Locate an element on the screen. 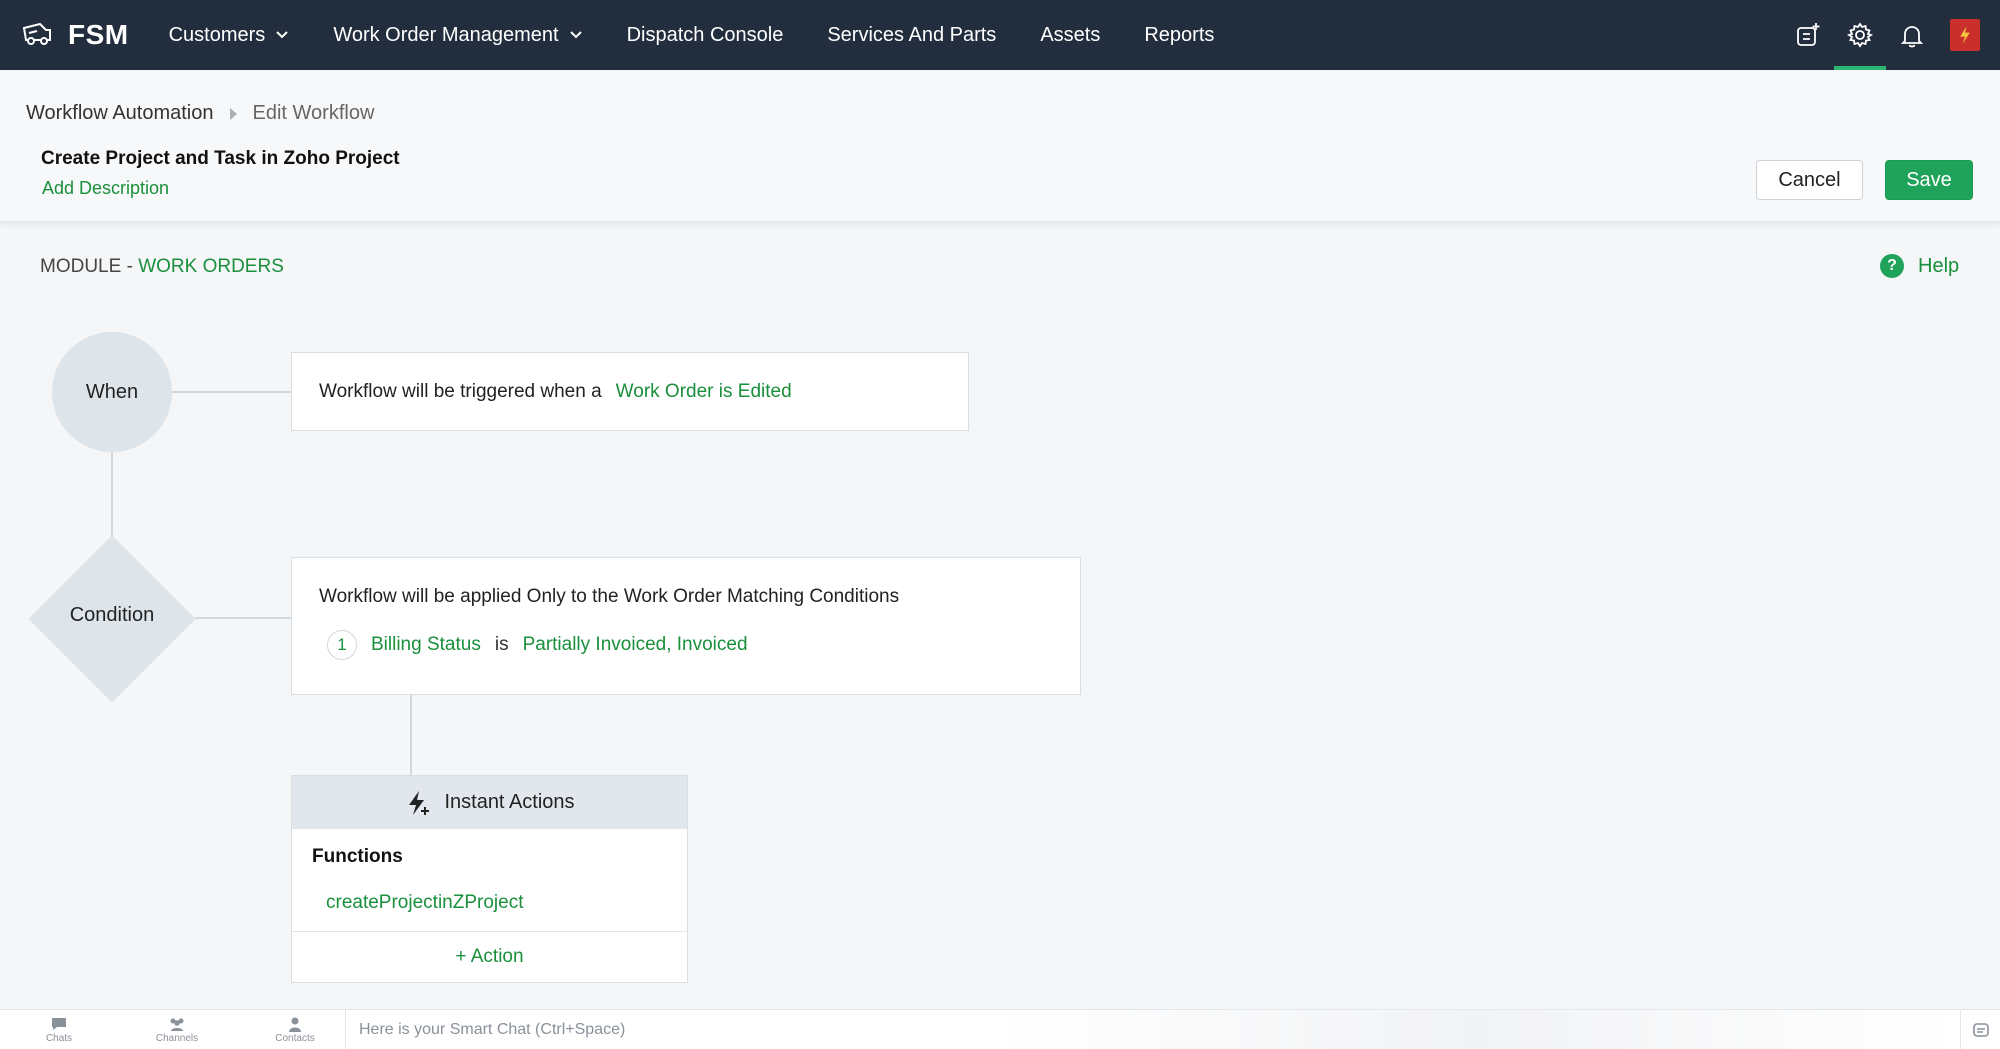  when-node: When is located at coordinates (112, 392).